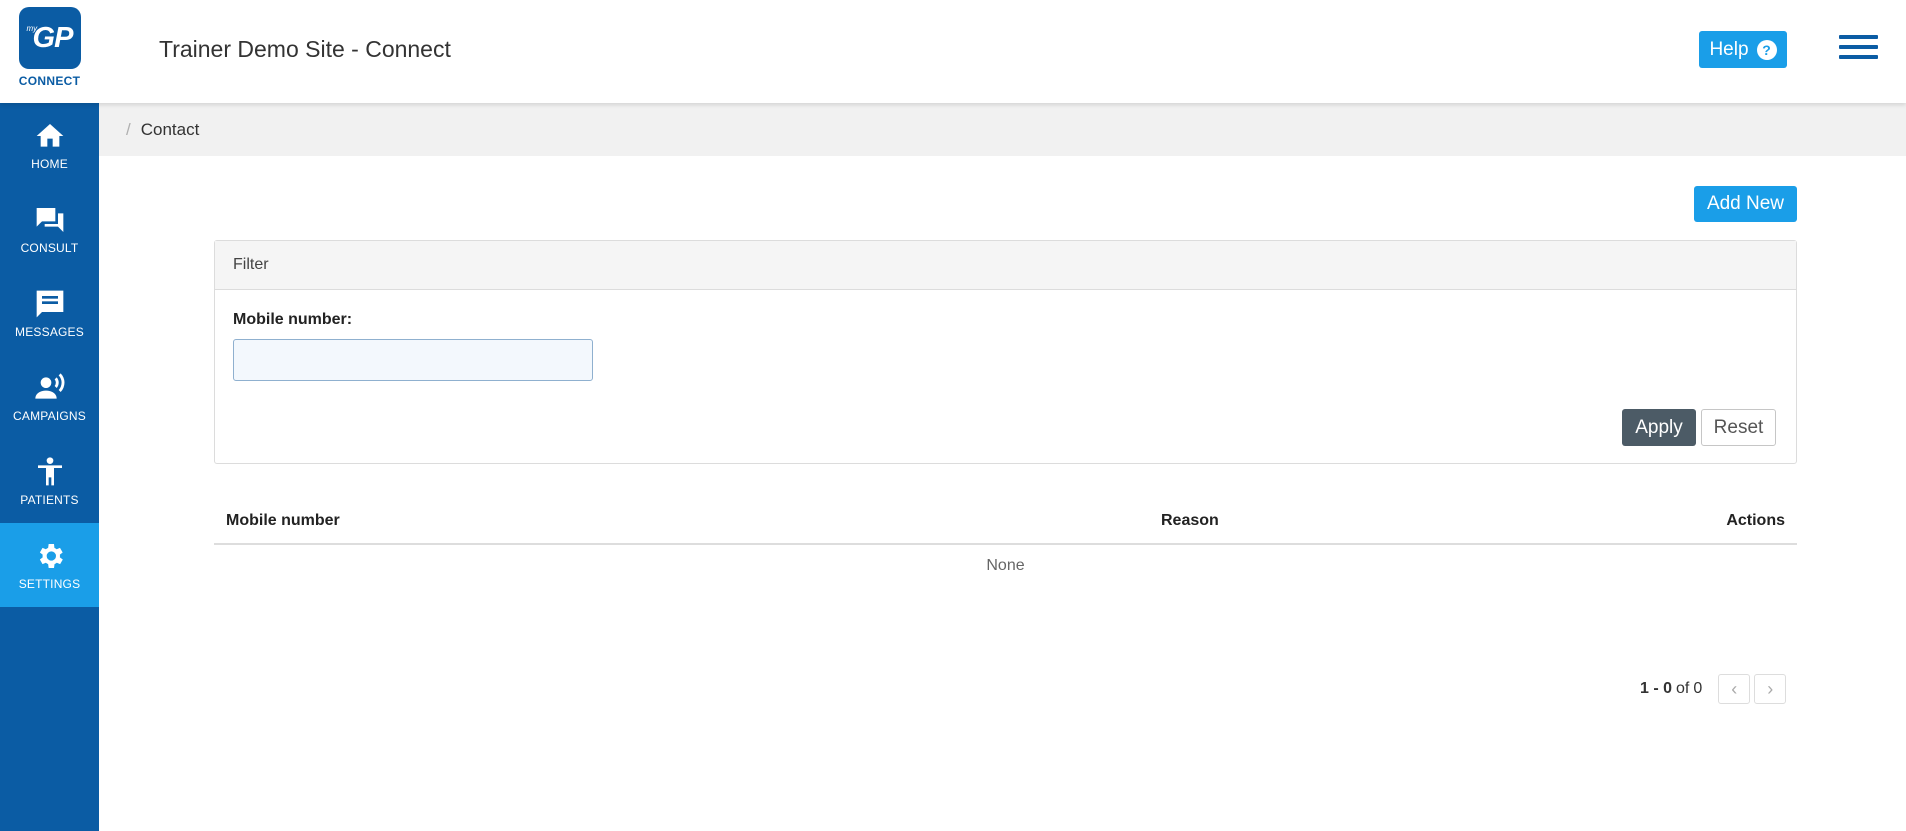 Image resolution: width=1906 pixels, height=831 pixels. Describe the element at coordinates (49, 247) in the screenshot. I see `sidebar-item-label: CONSULT` at that location.